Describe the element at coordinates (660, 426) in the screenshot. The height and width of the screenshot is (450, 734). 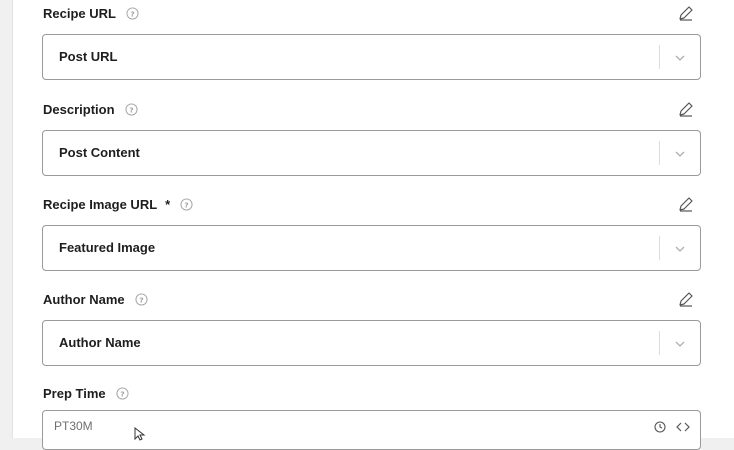
I see `clock-icon` at that location.